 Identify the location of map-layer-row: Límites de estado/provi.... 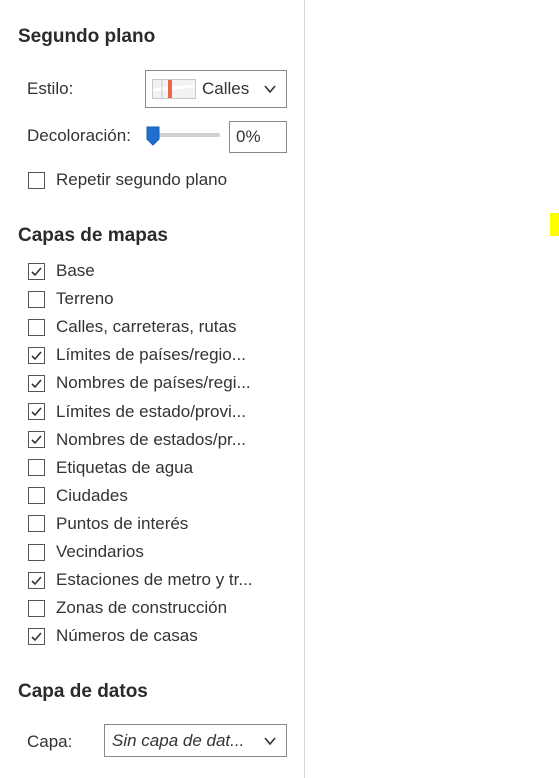
(137, 412).